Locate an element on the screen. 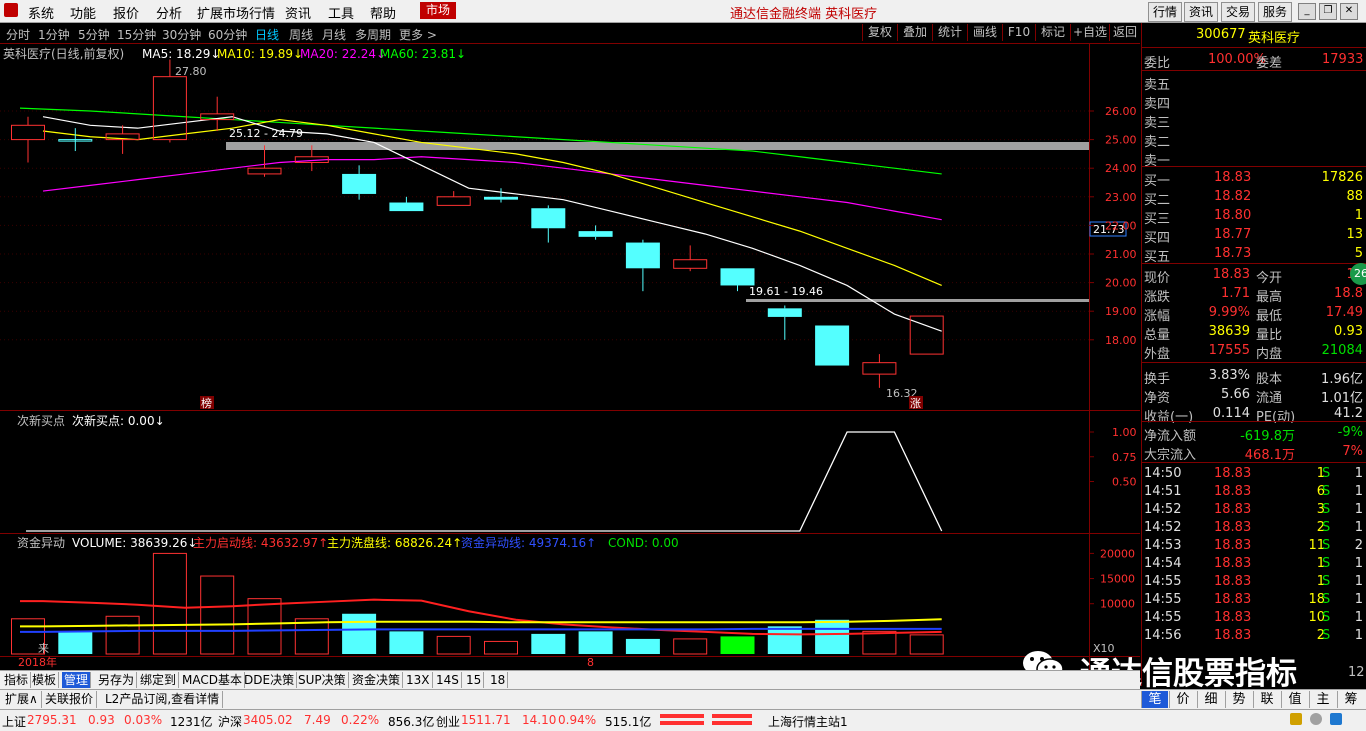 The image size is (1366, 731). period-intraday: 分时 is located at coordinates (18, 34).